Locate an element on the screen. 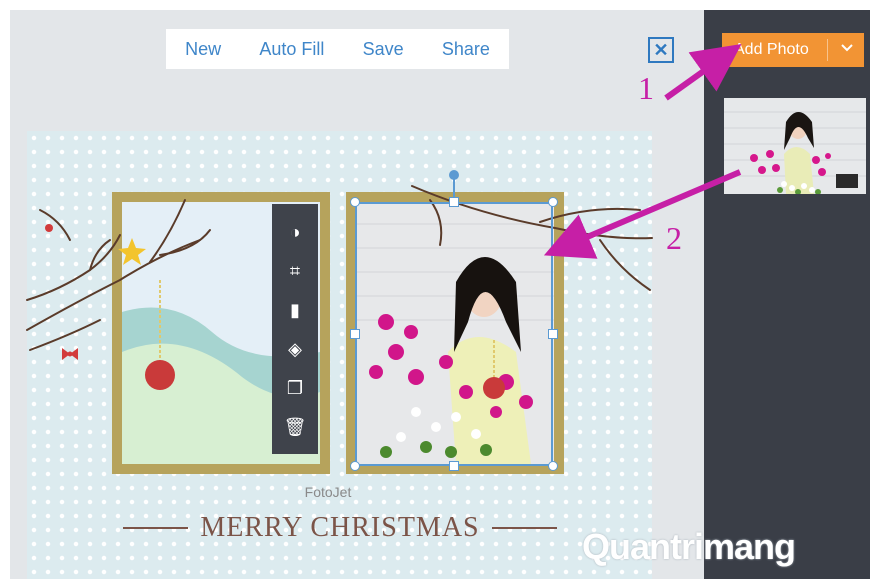 This screenshot has height=579, width=870. annotation-number-1: 1 is located at coordinates (646, 88).